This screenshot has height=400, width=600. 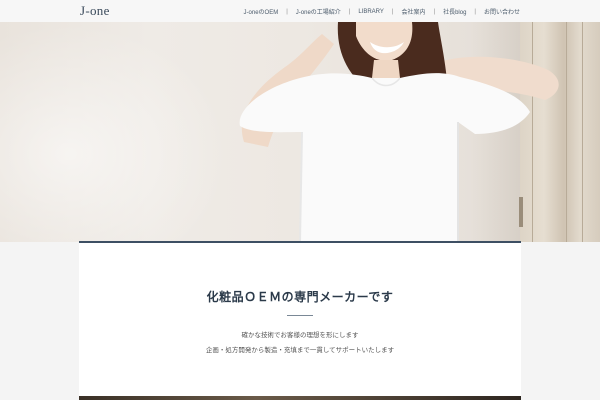 I want to click on nav-item-factory: J-oneの工場紹介, so click(x=318, y=11).